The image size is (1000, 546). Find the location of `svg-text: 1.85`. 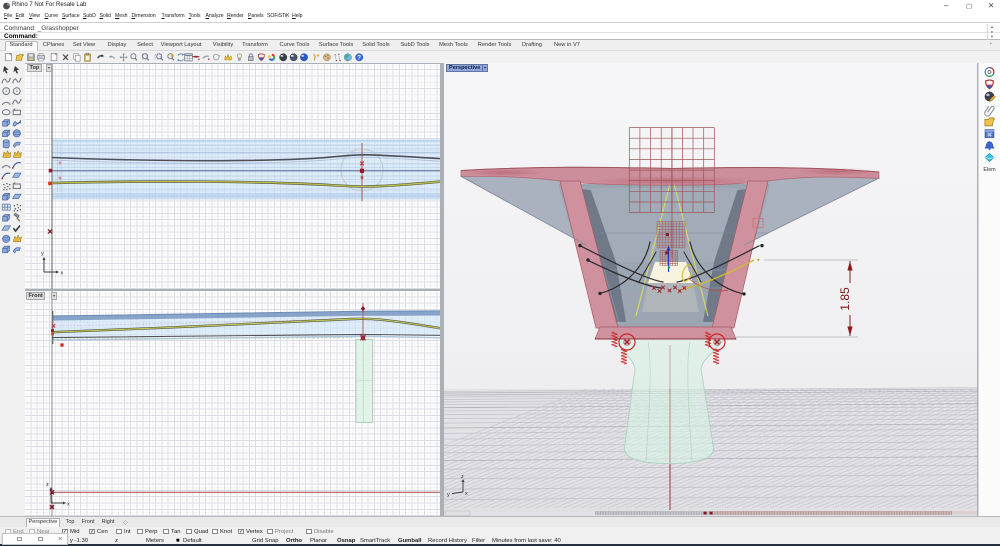

svg-text: 1.85 is located at coordinates (845, 299).